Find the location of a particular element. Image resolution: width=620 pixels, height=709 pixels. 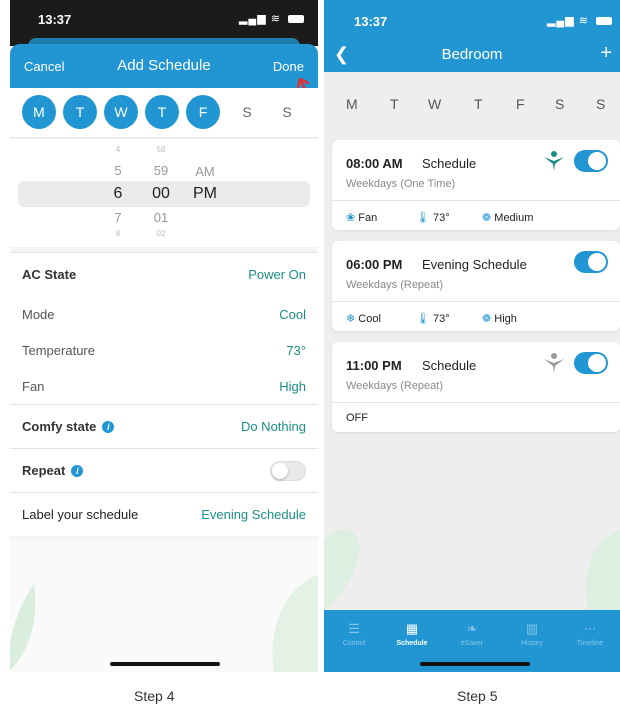

tab-history: ▥ History is located at coordinates (532, 633).